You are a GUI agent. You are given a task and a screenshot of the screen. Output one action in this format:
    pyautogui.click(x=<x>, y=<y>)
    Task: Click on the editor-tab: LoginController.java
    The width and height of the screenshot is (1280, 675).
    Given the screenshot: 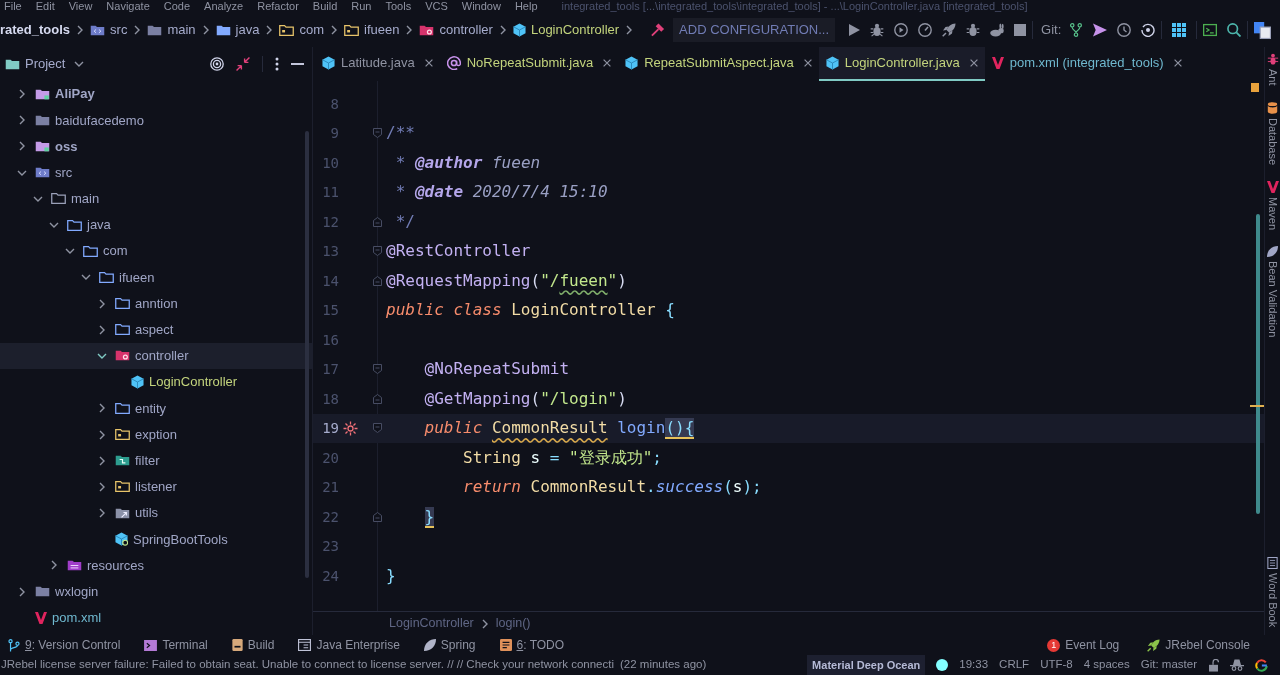 What is the action you would take?
    pyautogui.click(x=901, y=64)
    